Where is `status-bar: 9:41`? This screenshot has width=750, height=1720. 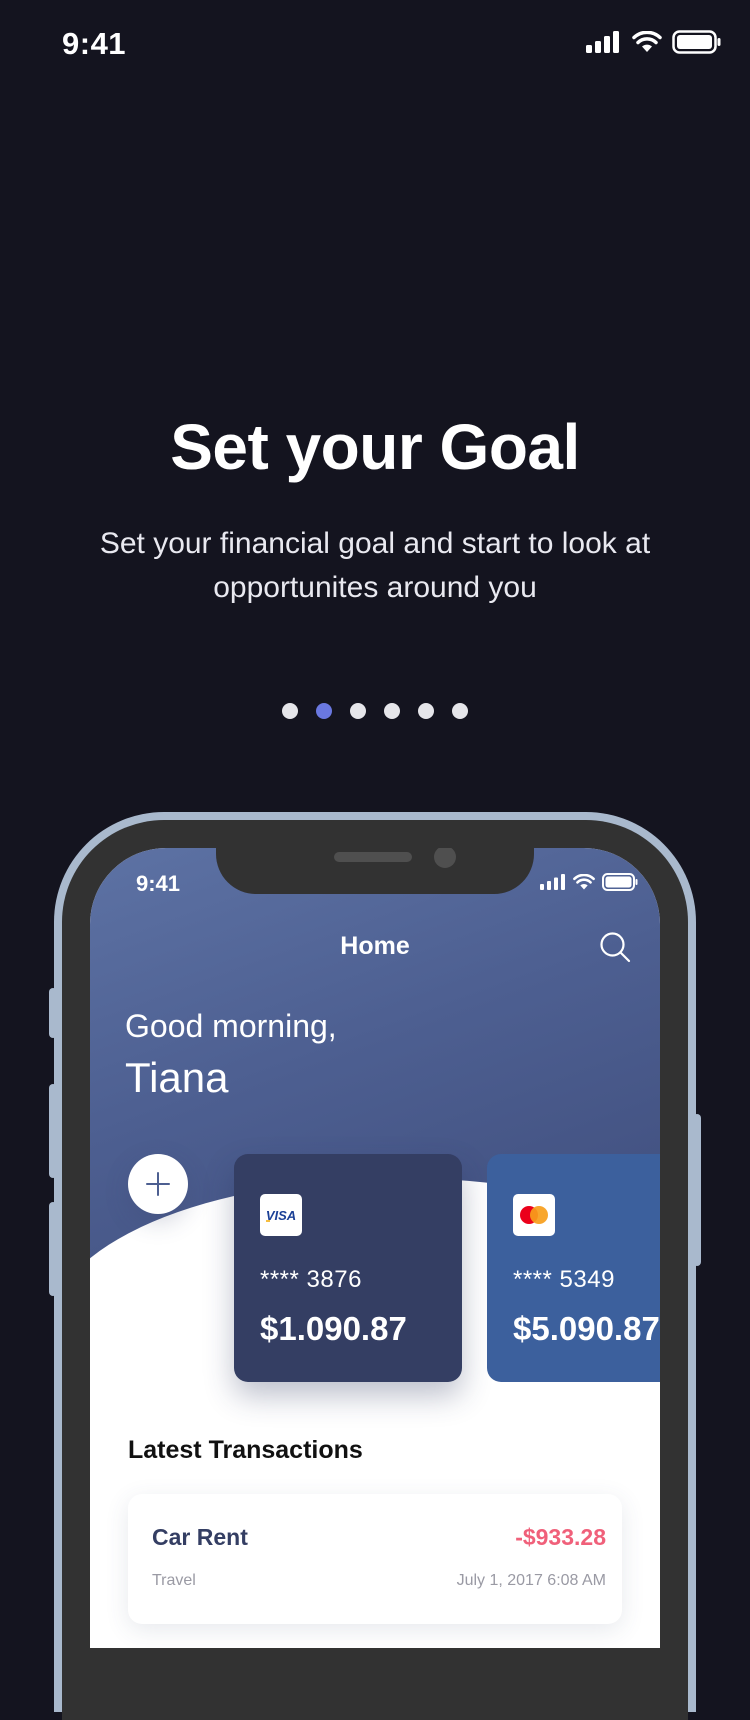 status-bar: 9:41 is located at coordinates (375, 45).